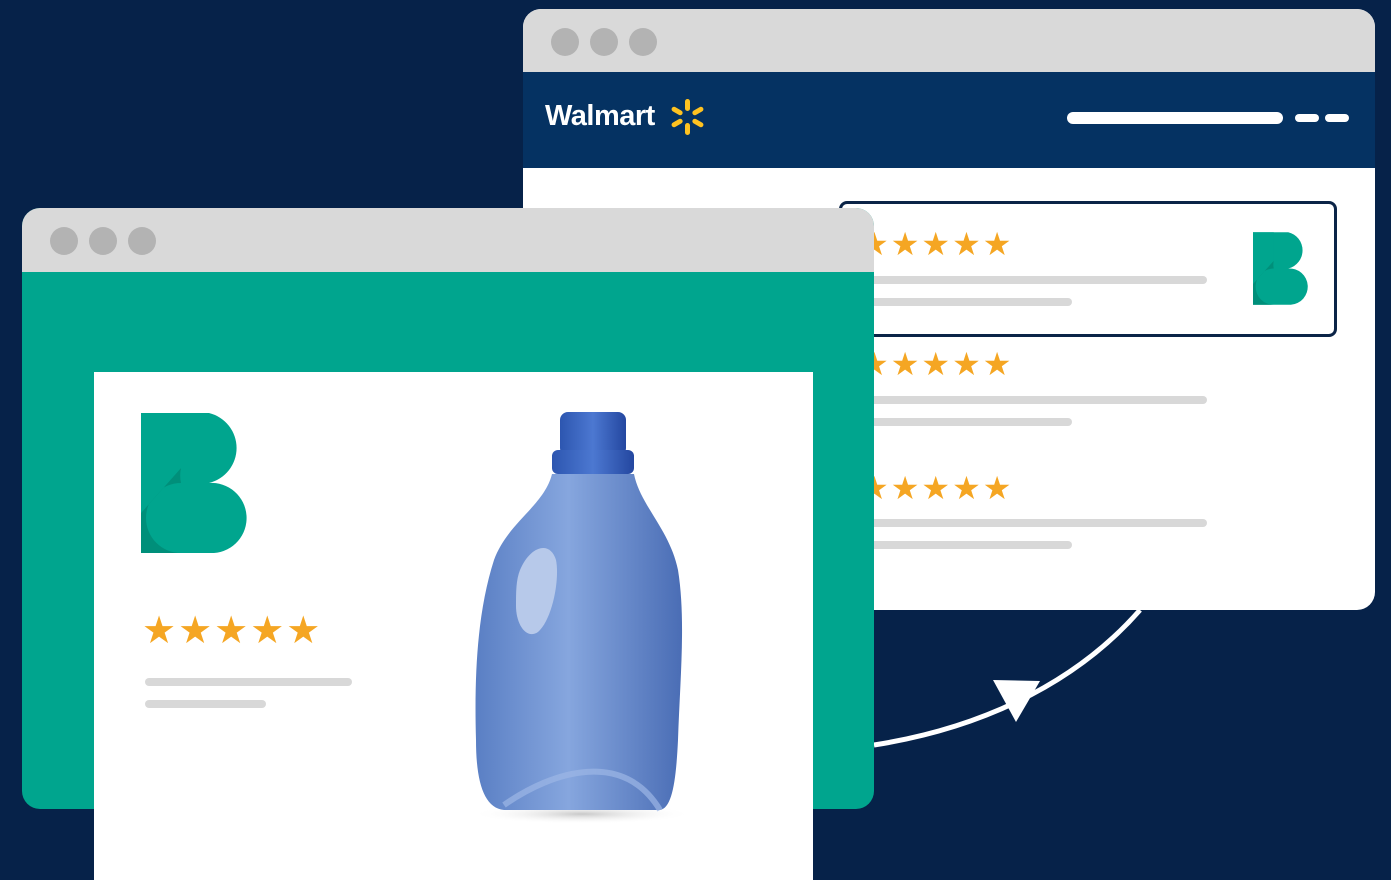 The height and width of the screenshot is (880, 1391). What do you see at coordinates (949, 120) in the screenshot?
I see `walmart-header: Walmart` at bounding box center [949, 120].